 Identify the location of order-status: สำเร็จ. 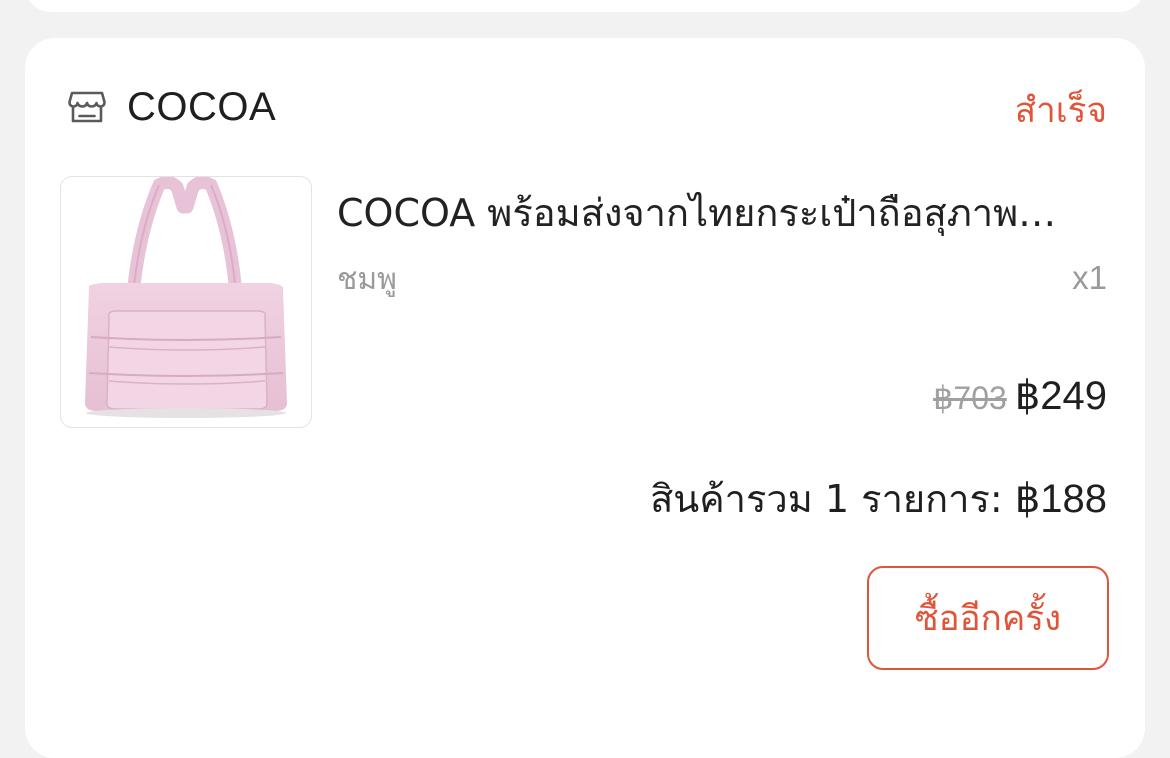
(1060, 111).